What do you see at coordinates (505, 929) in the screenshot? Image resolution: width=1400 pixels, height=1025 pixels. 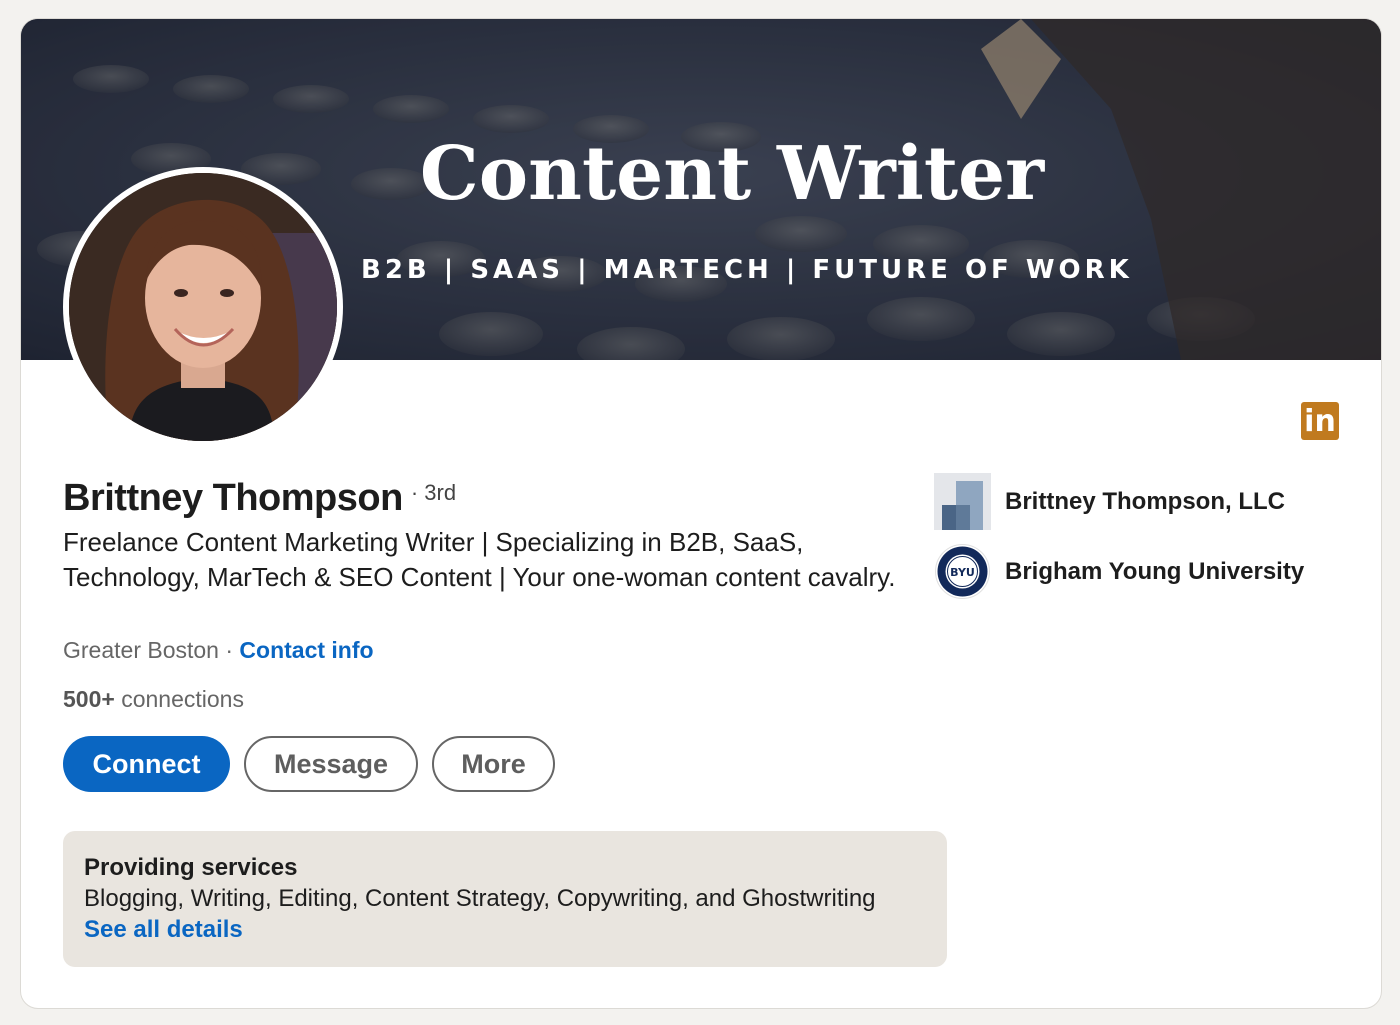 I see `see-all-details-link: See all details` at bounding box center [505, 929].